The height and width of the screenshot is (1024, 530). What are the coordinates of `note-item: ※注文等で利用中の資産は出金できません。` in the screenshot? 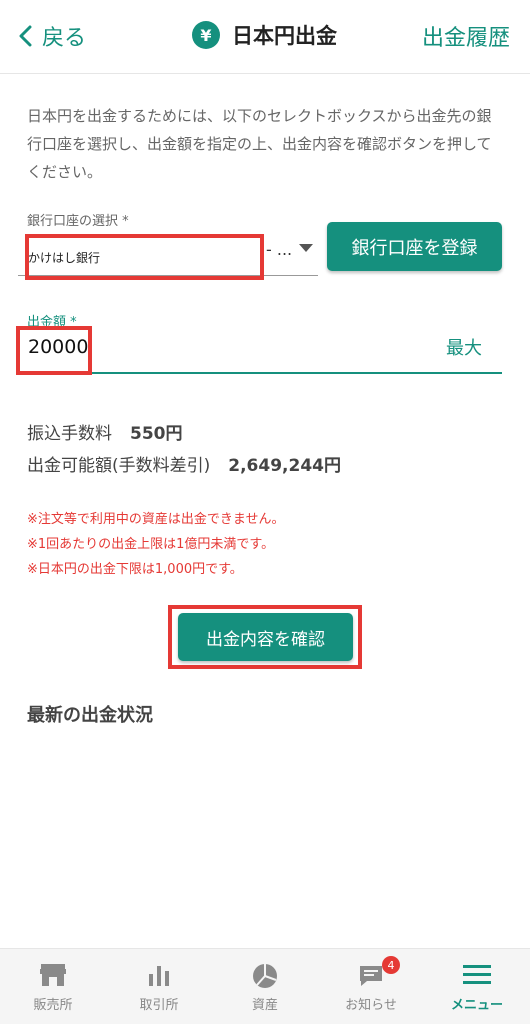 It's located at (156, 519).